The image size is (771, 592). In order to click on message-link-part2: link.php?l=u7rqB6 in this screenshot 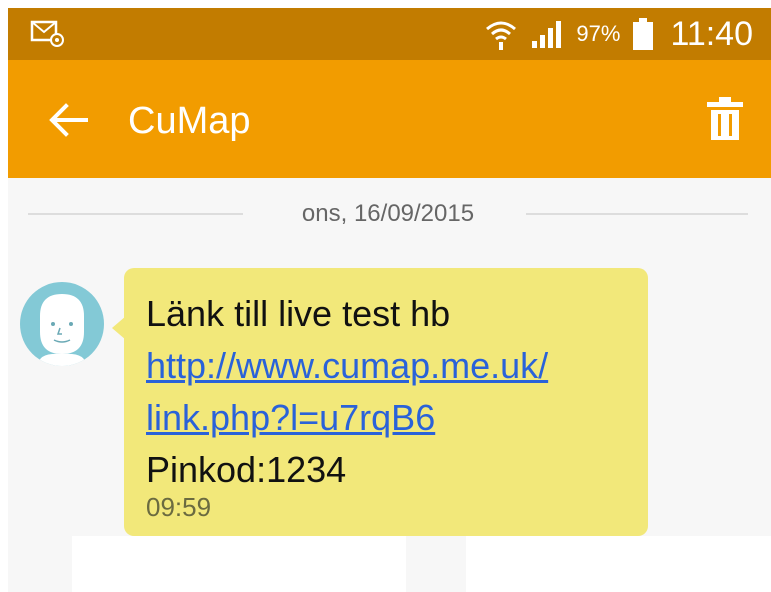, I will do `click(391, 418)`.